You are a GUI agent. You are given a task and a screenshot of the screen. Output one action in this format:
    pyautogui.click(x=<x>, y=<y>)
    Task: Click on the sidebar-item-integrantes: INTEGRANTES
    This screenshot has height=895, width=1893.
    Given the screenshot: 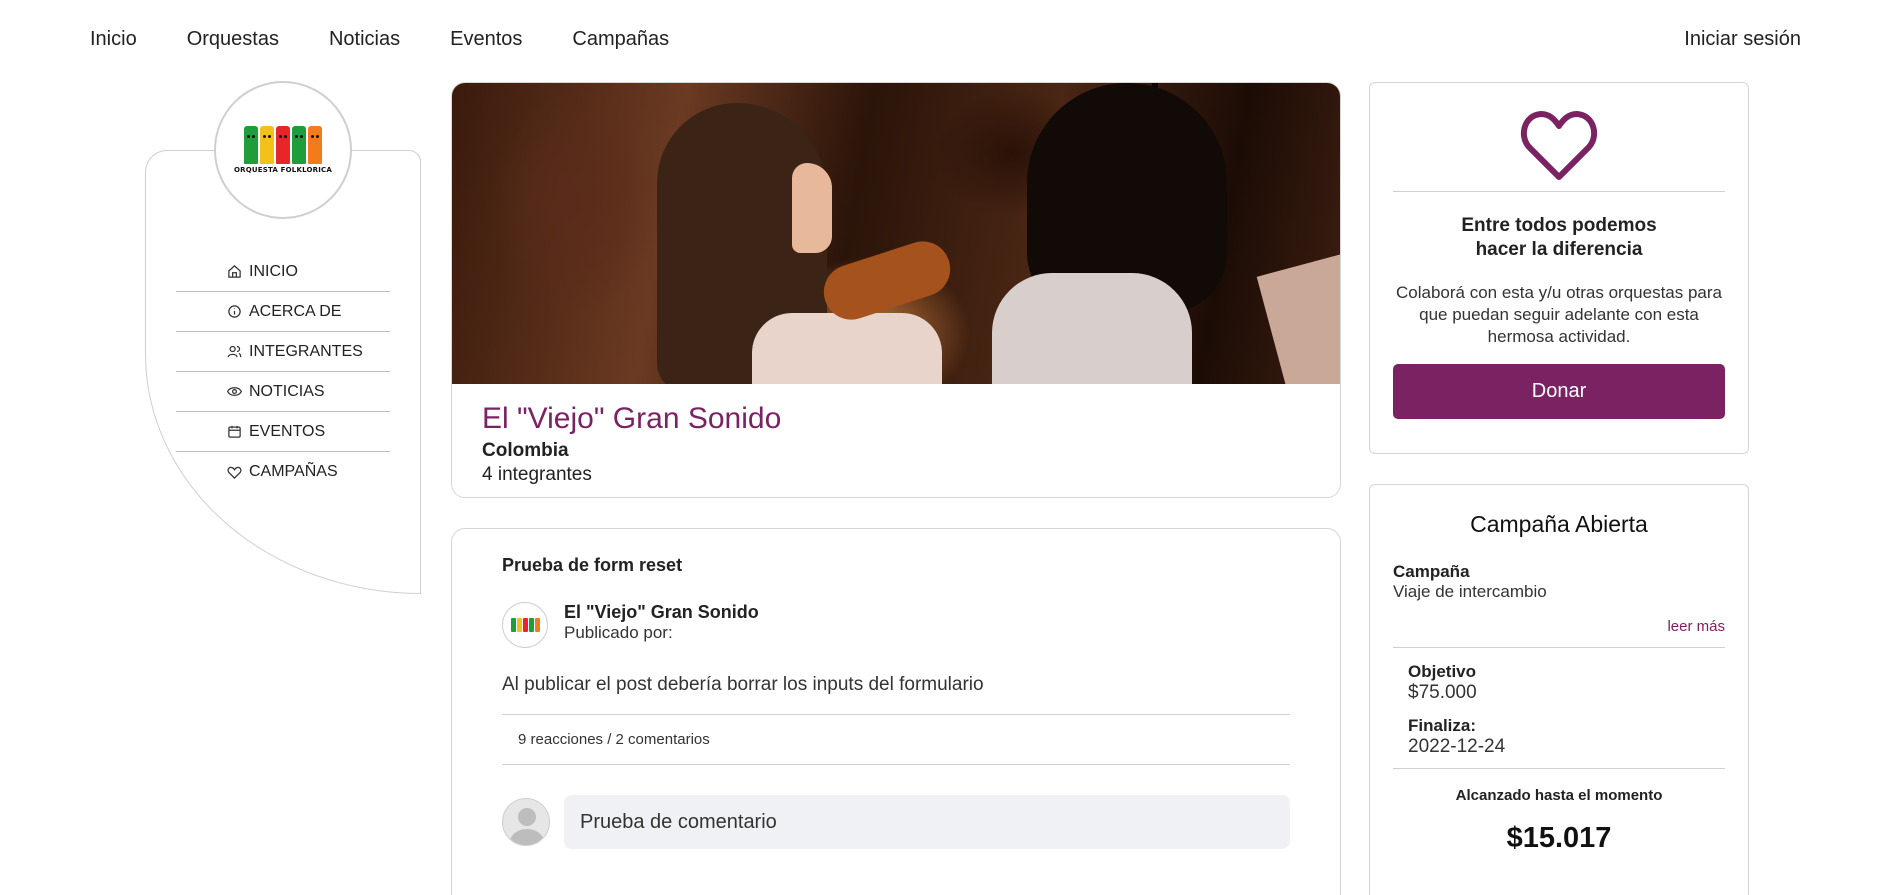 What is the action you would take?
    pyautogui.click(x=283, y=352)
    